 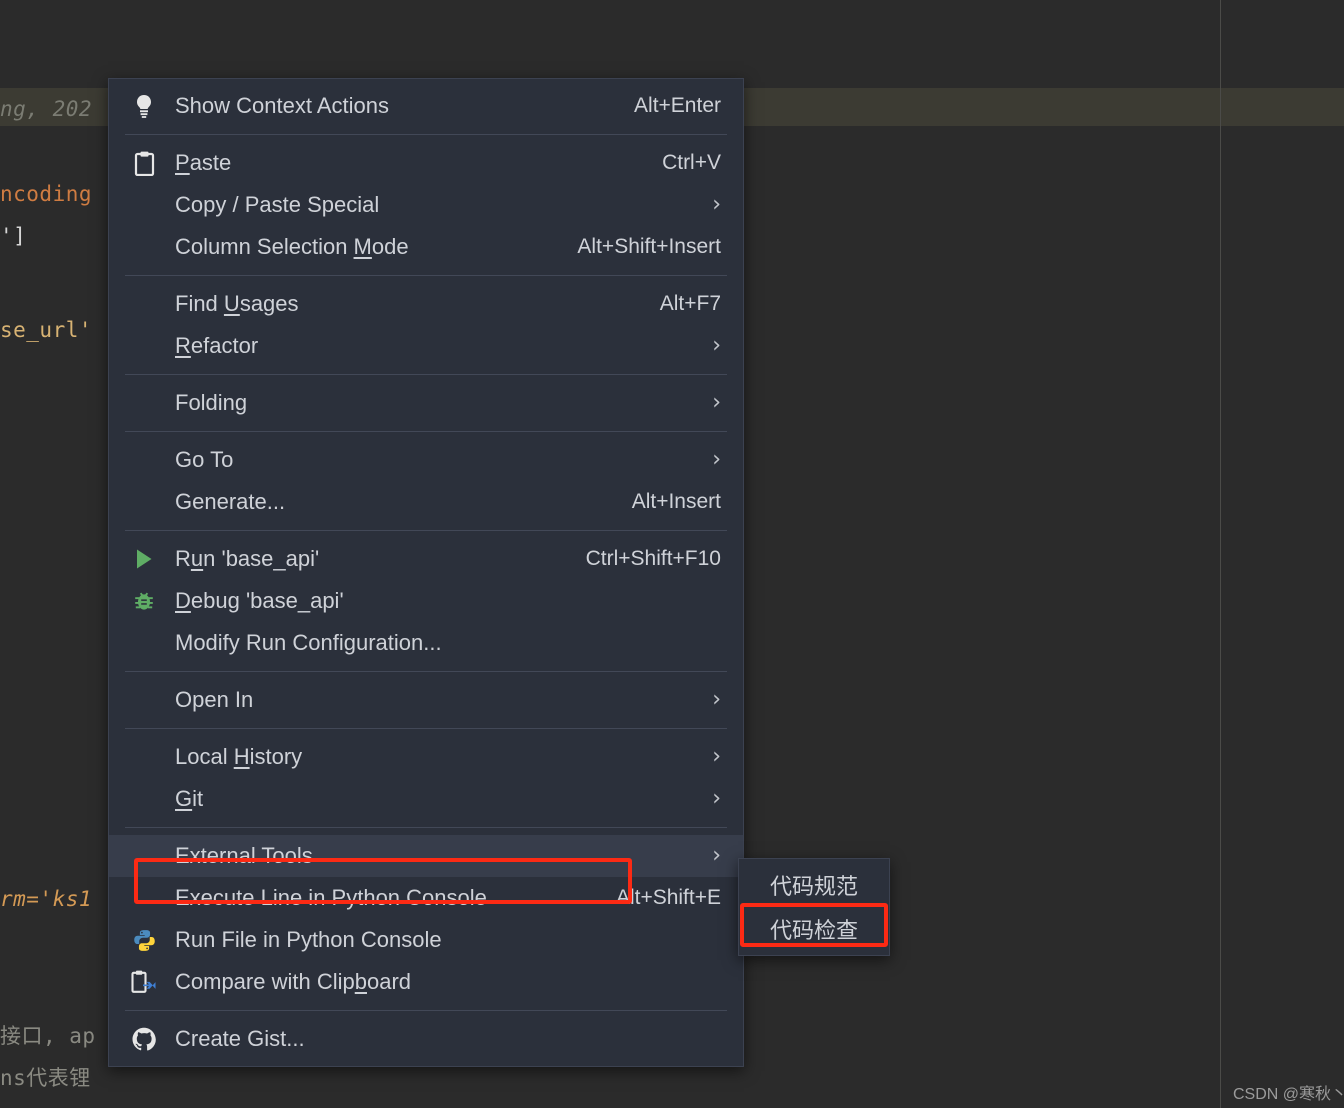 I want to click on menu-item-label: Compare with Clipboard, so click(x=293, y=981).